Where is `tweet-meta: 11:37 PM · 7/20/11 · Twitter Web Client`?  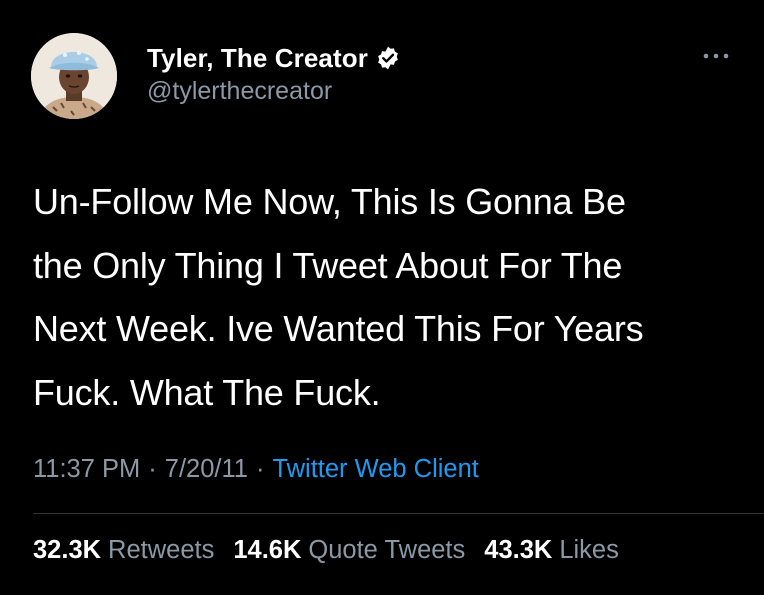
tweet-meta: 11:37 PM · 7/20/11 · Twitter Web Client is located at coordinates (256, 469).